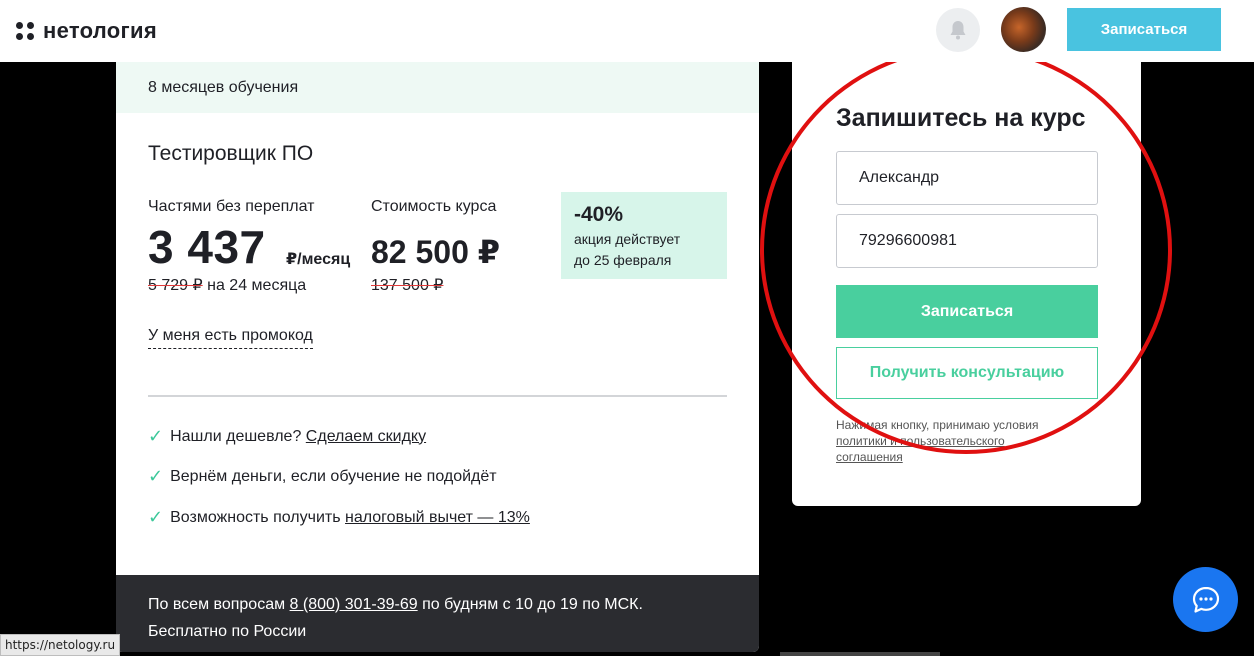  I want to click on promo-text: акция действует до 25 февраля, so click(644, 250).